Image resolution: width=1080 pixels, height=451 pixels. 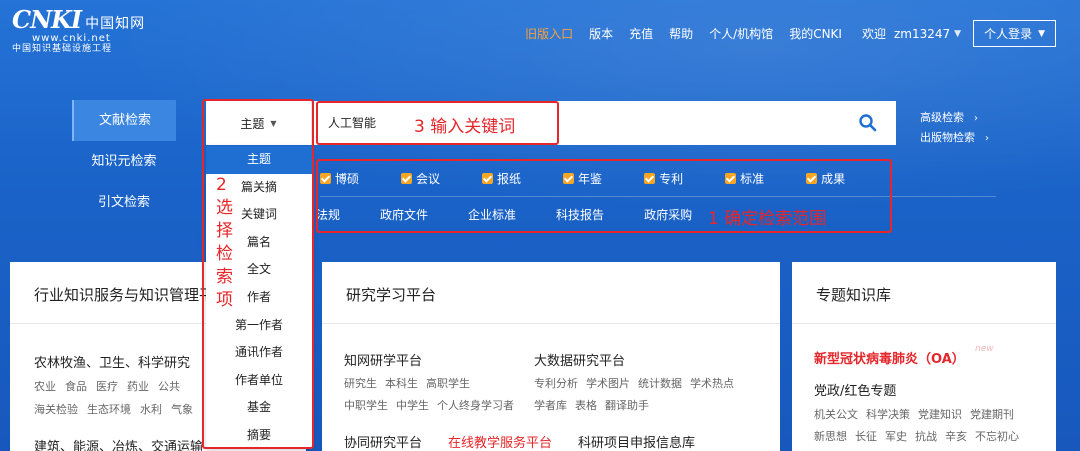 I want to click on tab-citation-search: 引文检索, so click(x=124, y=202).